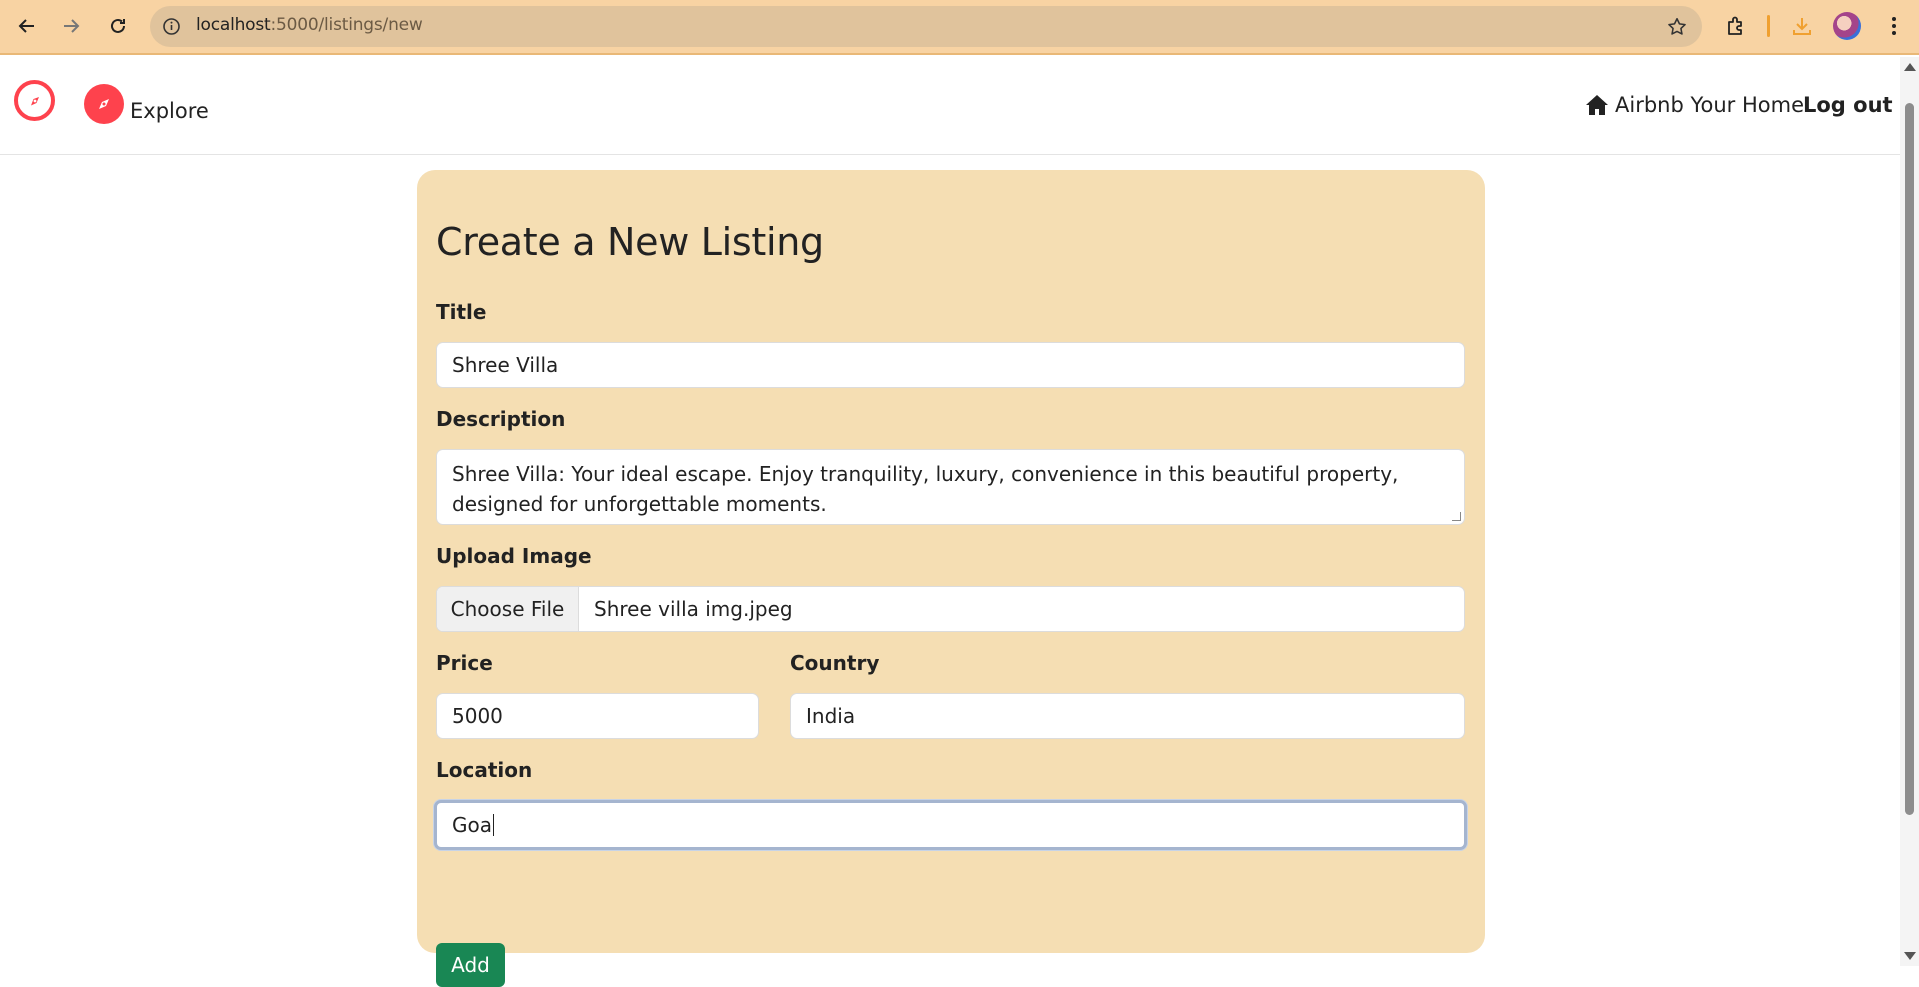 The image size is (1919, 987). What do you see at coordinates (835, 663) in the screenshot?
I see `country-label: Country` at bounding box center [835, 663].